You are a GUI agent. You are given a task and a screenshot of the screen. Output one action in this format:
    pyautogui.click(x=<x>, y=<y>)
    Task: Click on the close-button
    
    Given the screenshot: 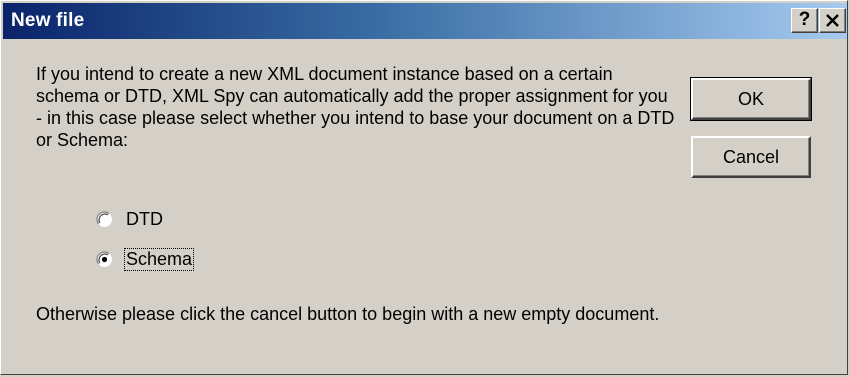 What is the action you would take?
    pyautogui.click(x=832, y=20)
    